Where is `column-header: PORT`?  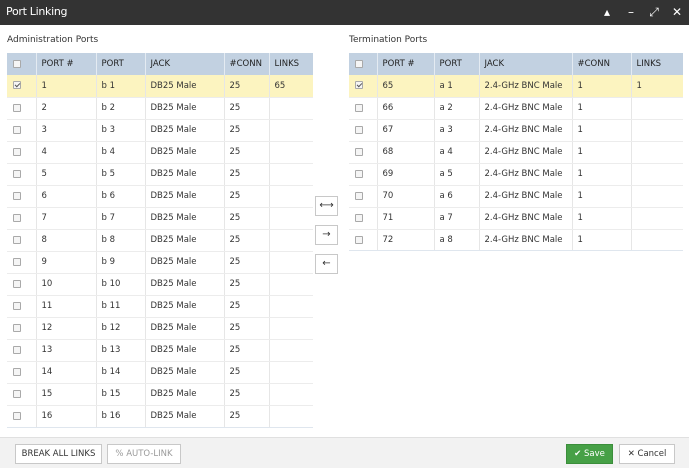
column-header: PORT is located at coordinates (121, 64).